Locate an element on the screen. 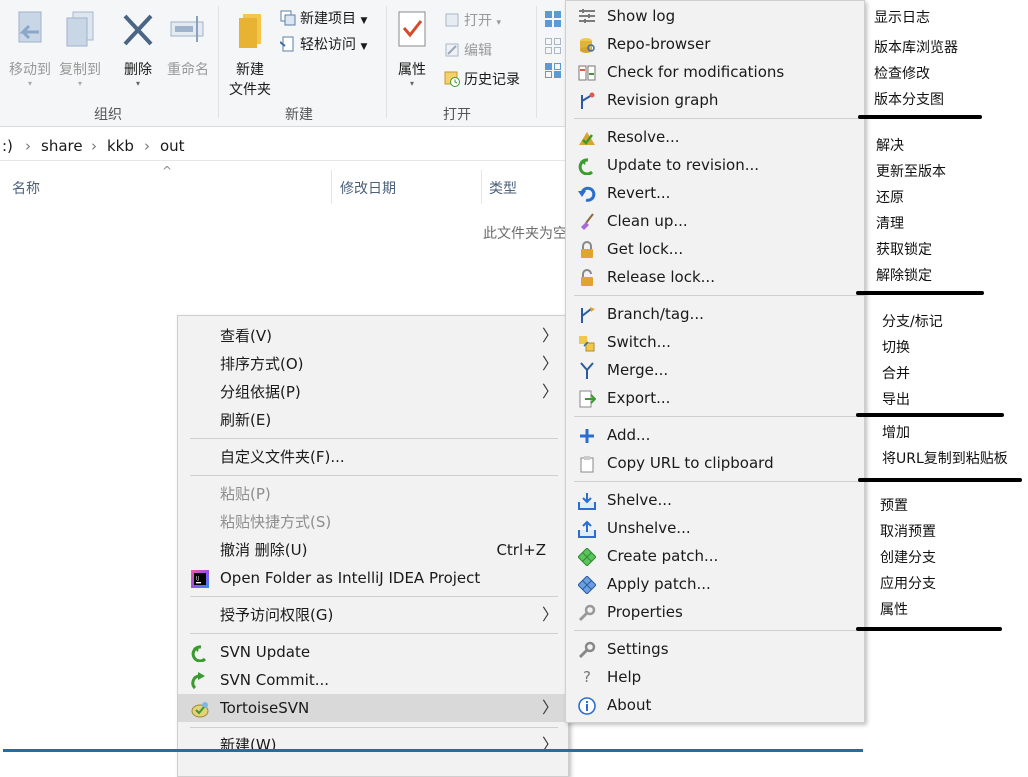 This screenshot has height=777, width=1028. move-to-button: 移动到 ▾ is located at coordinates (30, 49).